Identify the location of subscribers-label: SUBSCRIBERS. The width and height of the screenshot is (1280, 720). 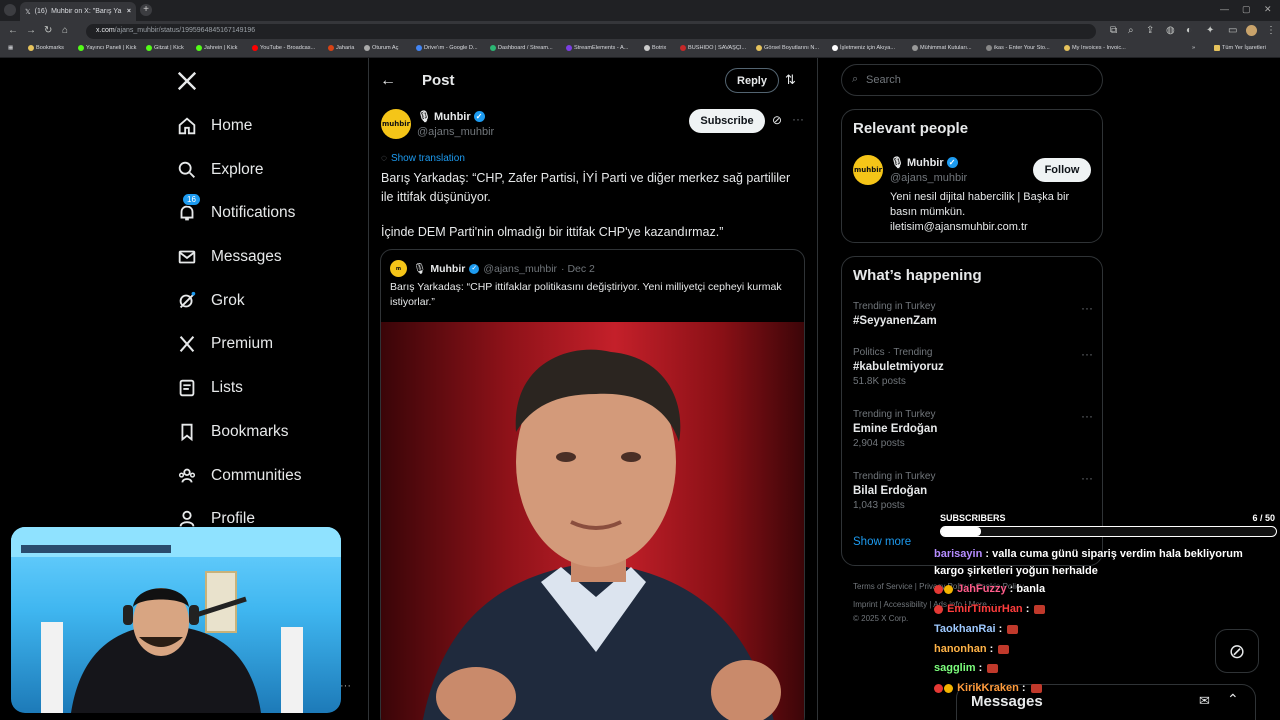
(973, 518).